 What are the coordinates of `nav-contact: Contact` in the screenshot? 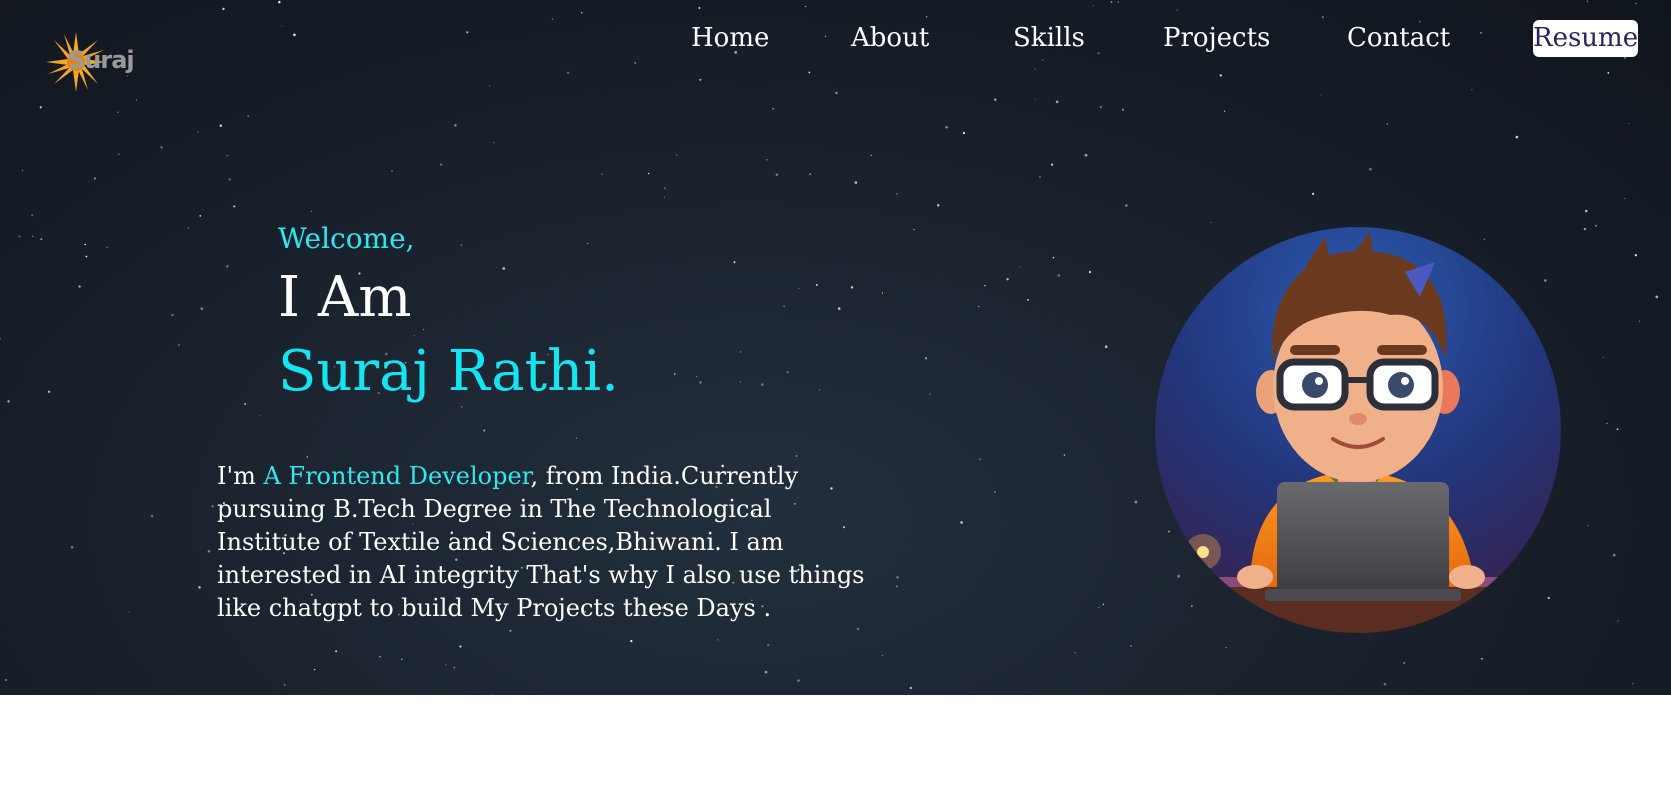 It's located at (1398, 38).